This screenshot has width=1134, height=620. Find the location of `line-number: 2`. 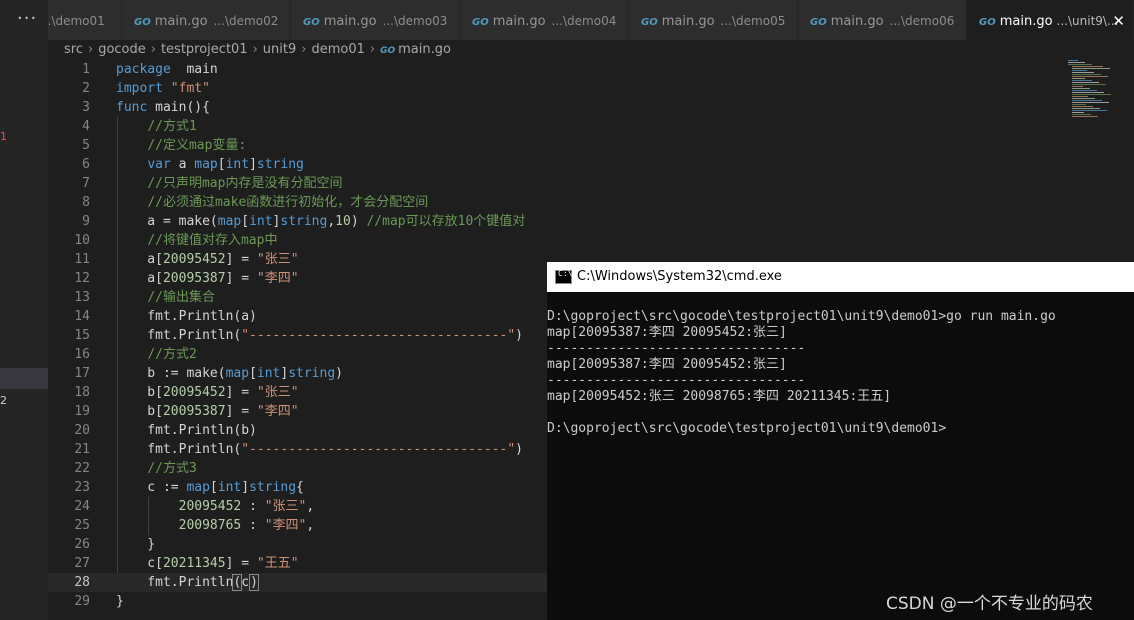

line-number: 2 is located at coordinates (86, 88).